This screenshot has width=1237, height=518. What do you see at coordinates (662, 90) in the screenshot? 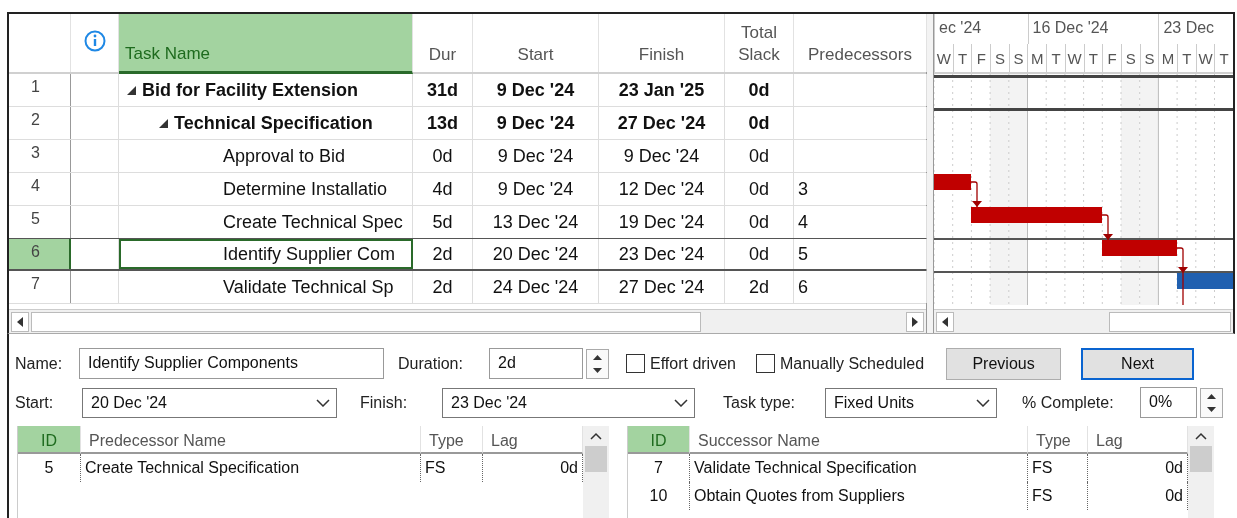
I see `finish-cell: 23 Jan '25` at bounding box center [662, 90].